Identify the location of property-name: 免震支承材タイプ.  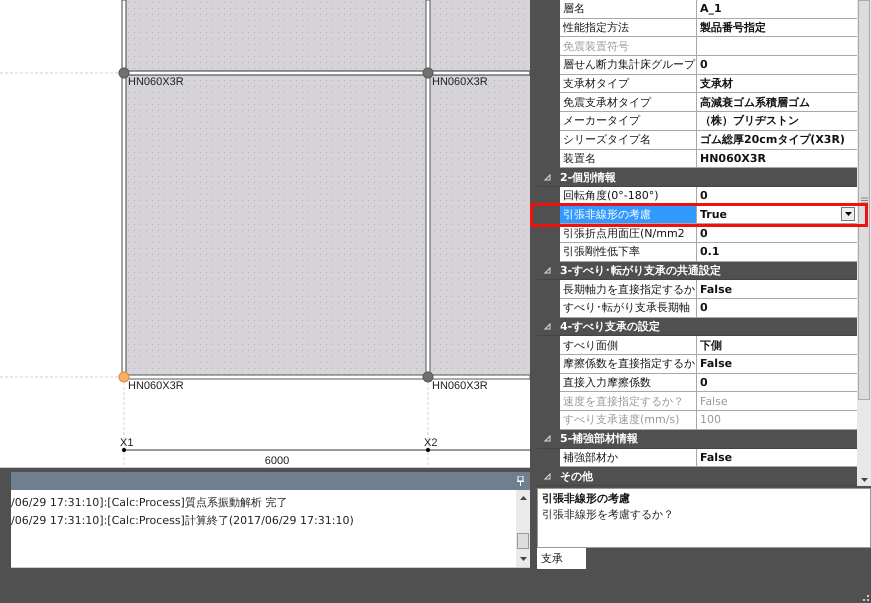
(628, 102).